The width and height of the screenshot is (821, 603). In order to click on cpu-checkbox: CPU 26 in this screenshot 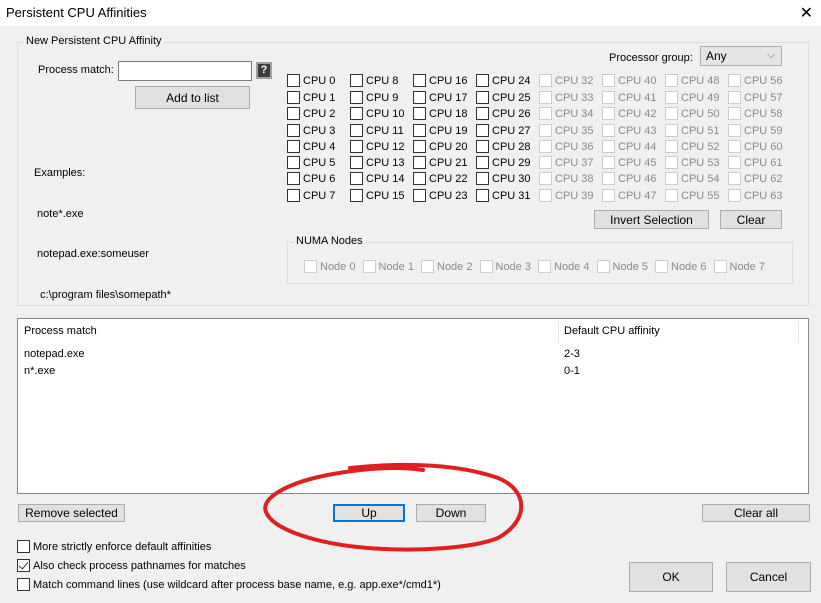, I will do `click(503, 113)`.